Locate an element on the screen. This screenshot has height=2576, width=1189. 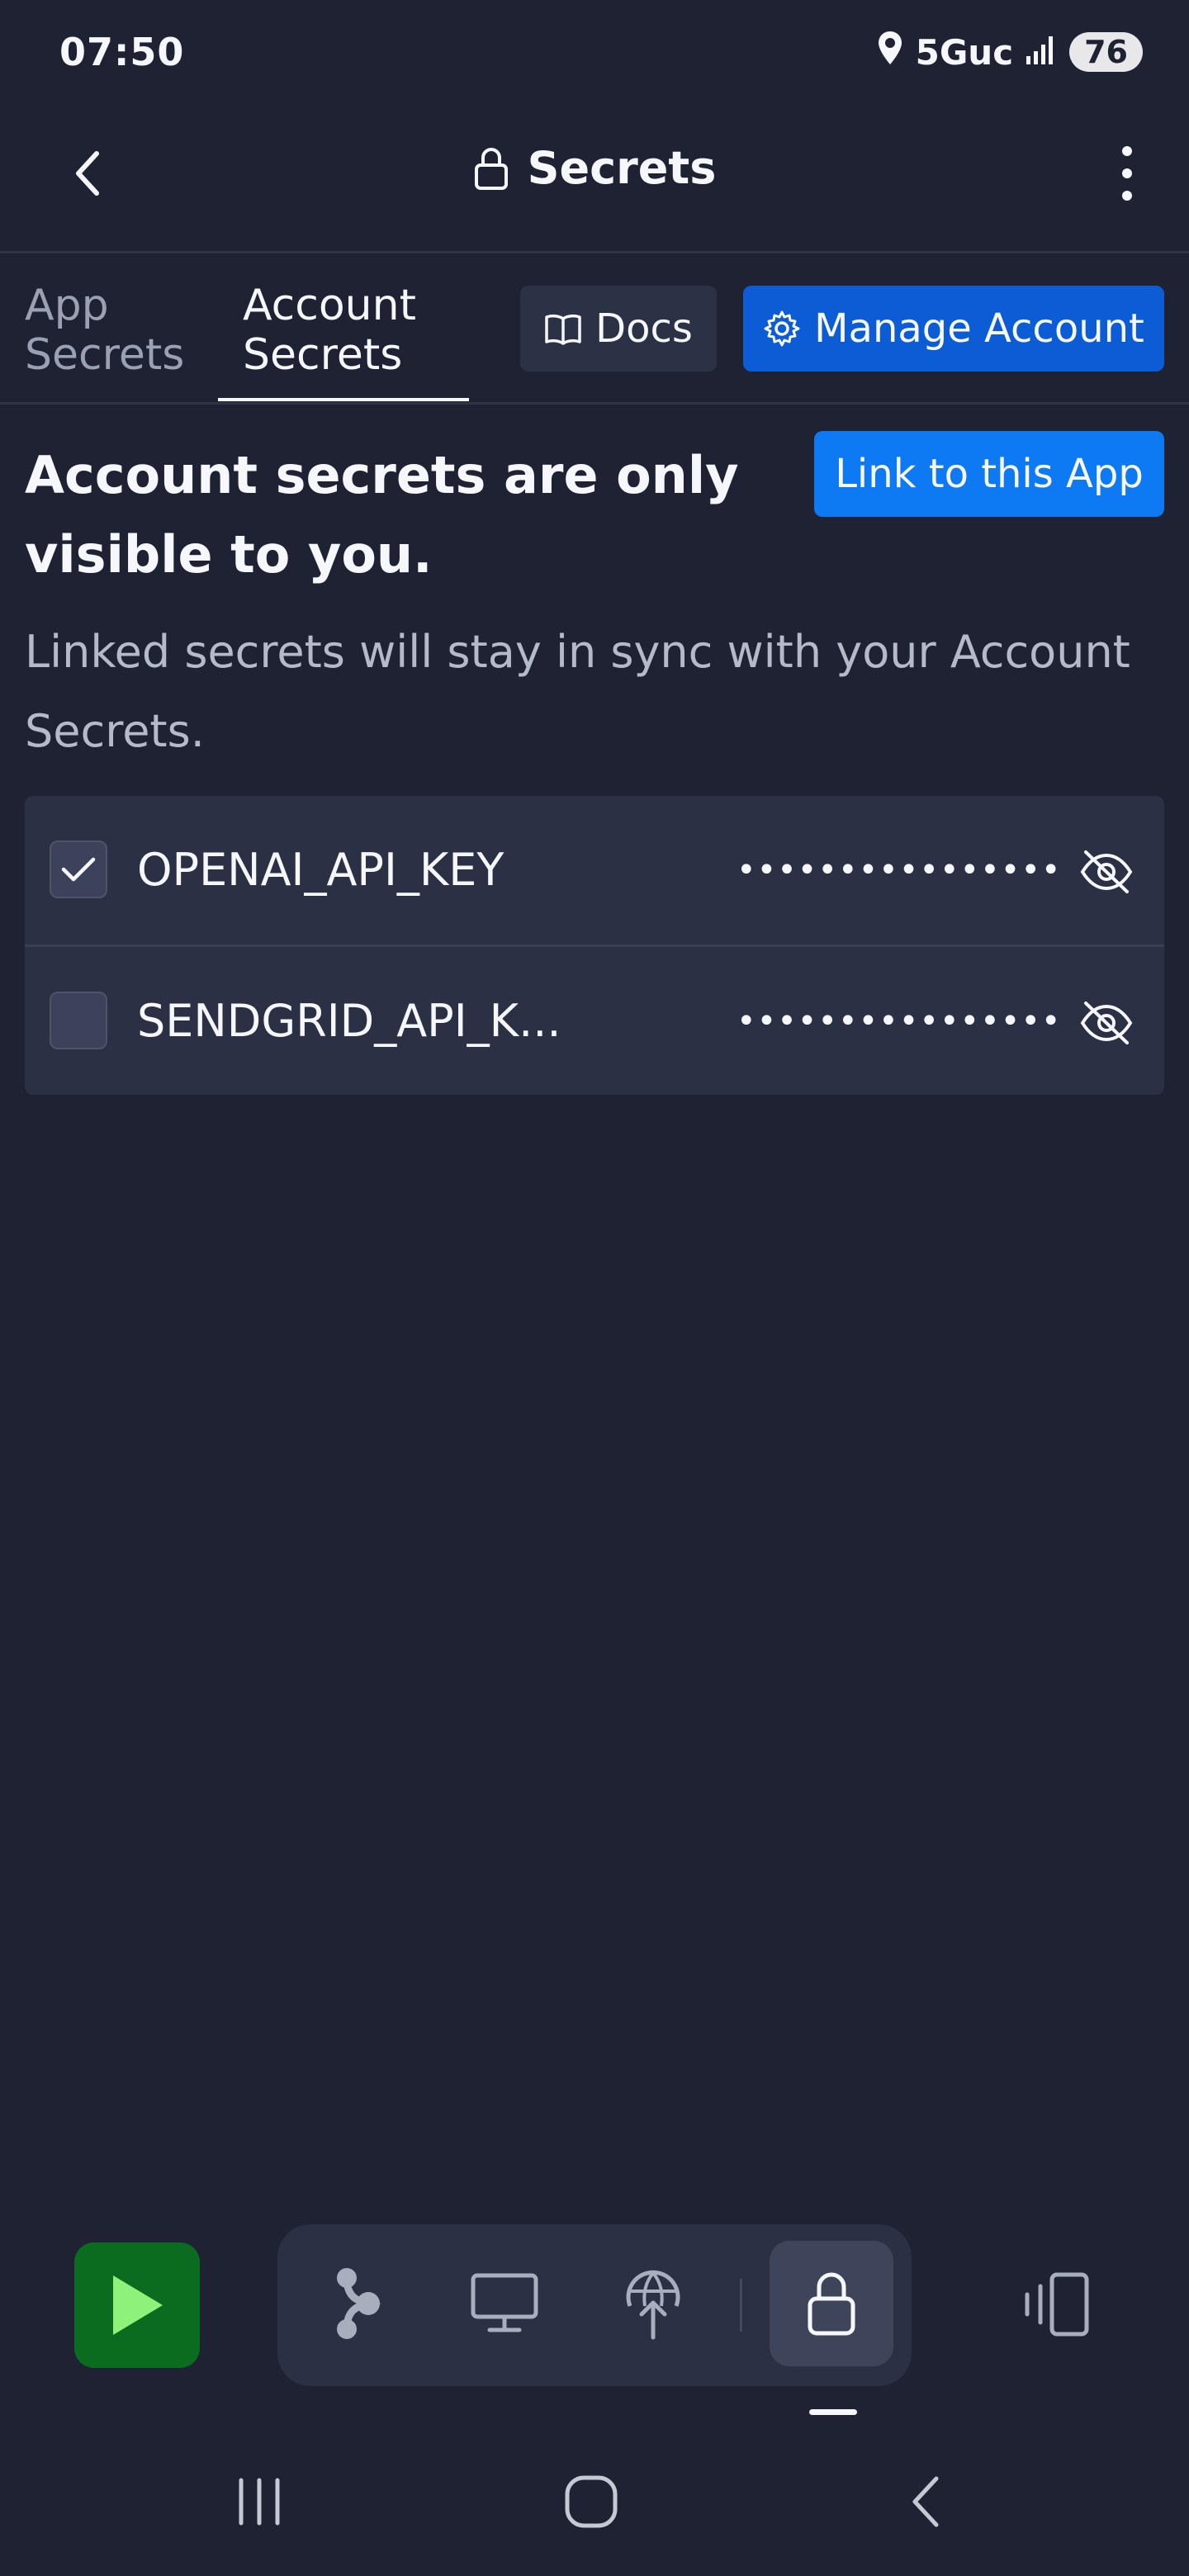
tab-label-line1: App is located at coordinates (67, 305).